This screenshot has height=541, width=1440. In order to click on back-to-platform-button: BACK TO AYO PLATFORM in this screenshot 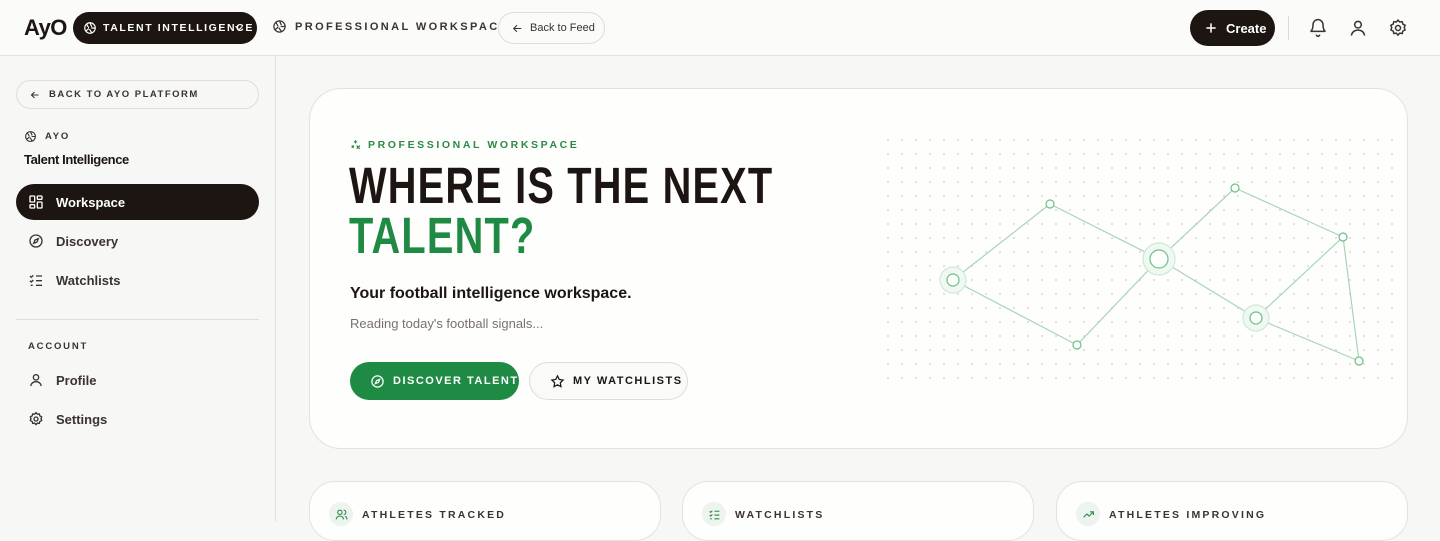, I will do `click(137, 94)`.